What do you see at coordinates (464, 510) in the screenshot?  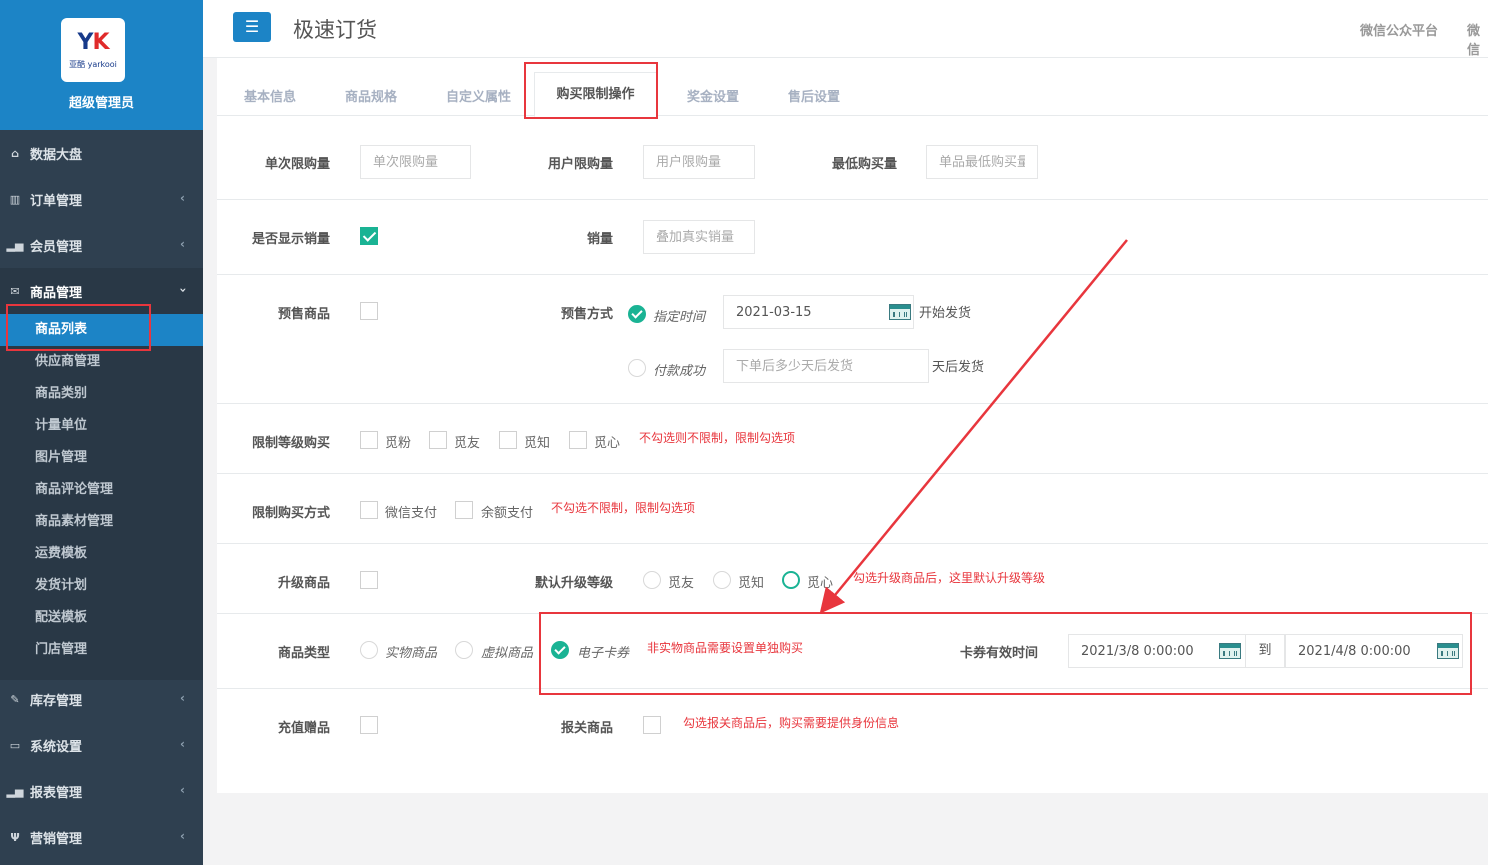 I see `pay-checkbox-balance` at bounding box center [464, 510].